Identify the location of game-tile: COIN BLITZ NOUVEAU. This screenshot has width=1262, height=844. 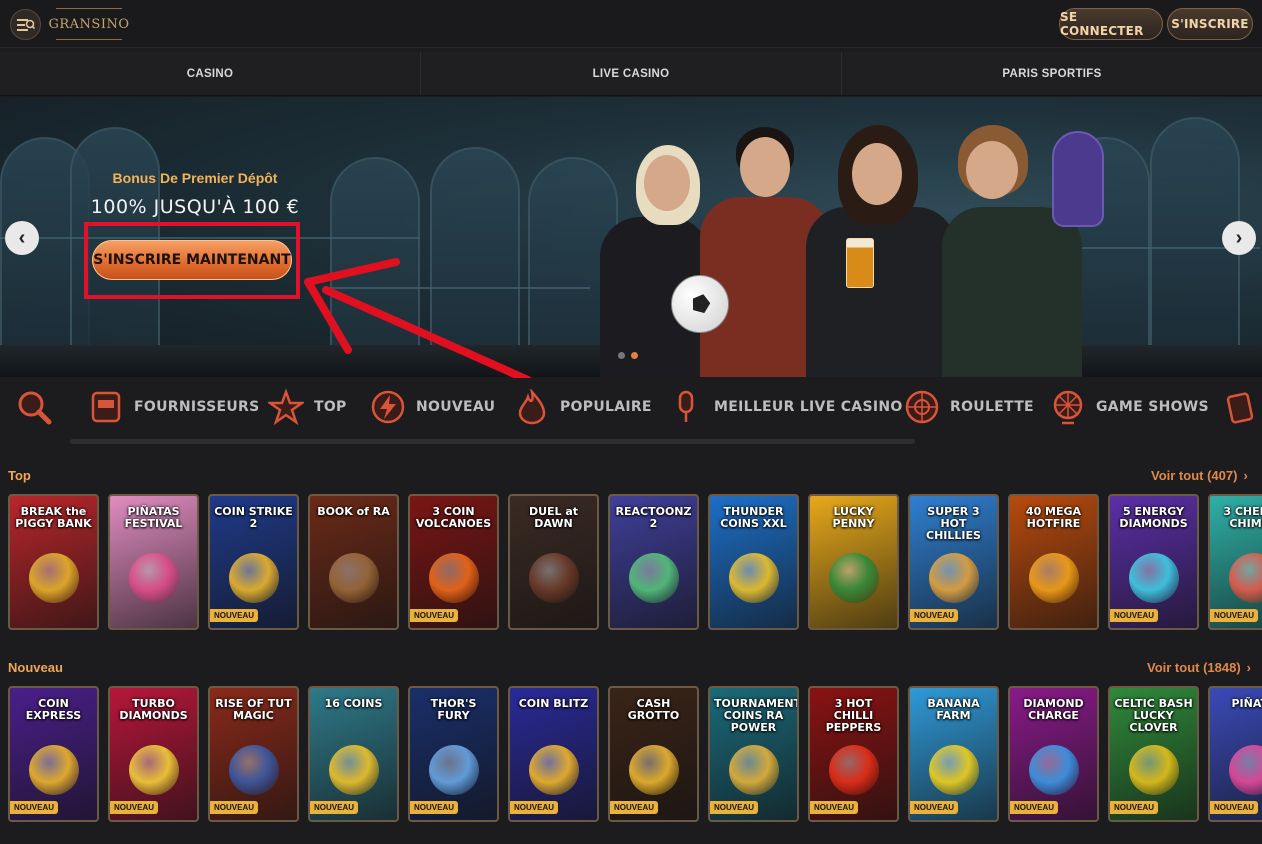
(553, 754).